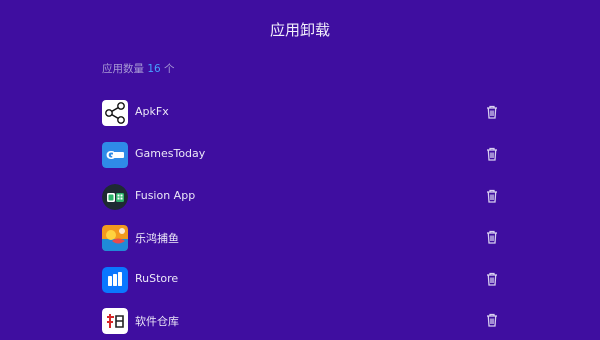 This screenshot has height=340, width=600. Describe the element at coordinates (300, 196) in the screenshot. I see `app-row-fusion-app: Fusion App` at that location.